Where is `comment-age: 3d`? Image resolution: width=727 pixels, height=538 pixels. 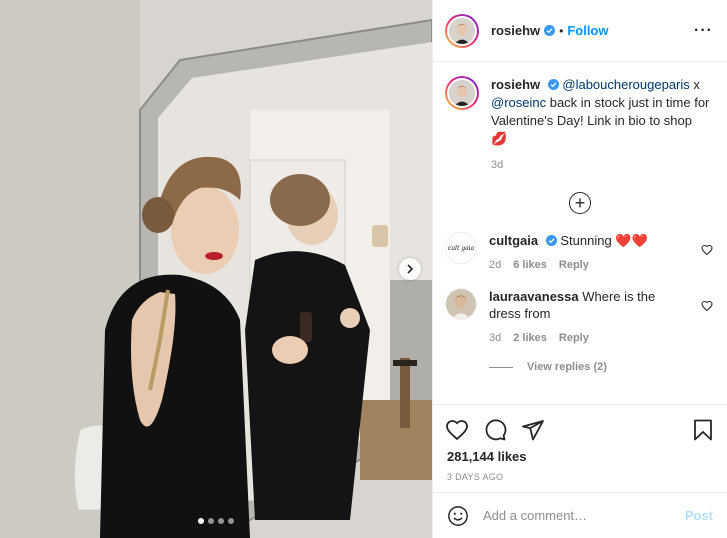
comment-age: 3d is located at coordinates (495, 338).